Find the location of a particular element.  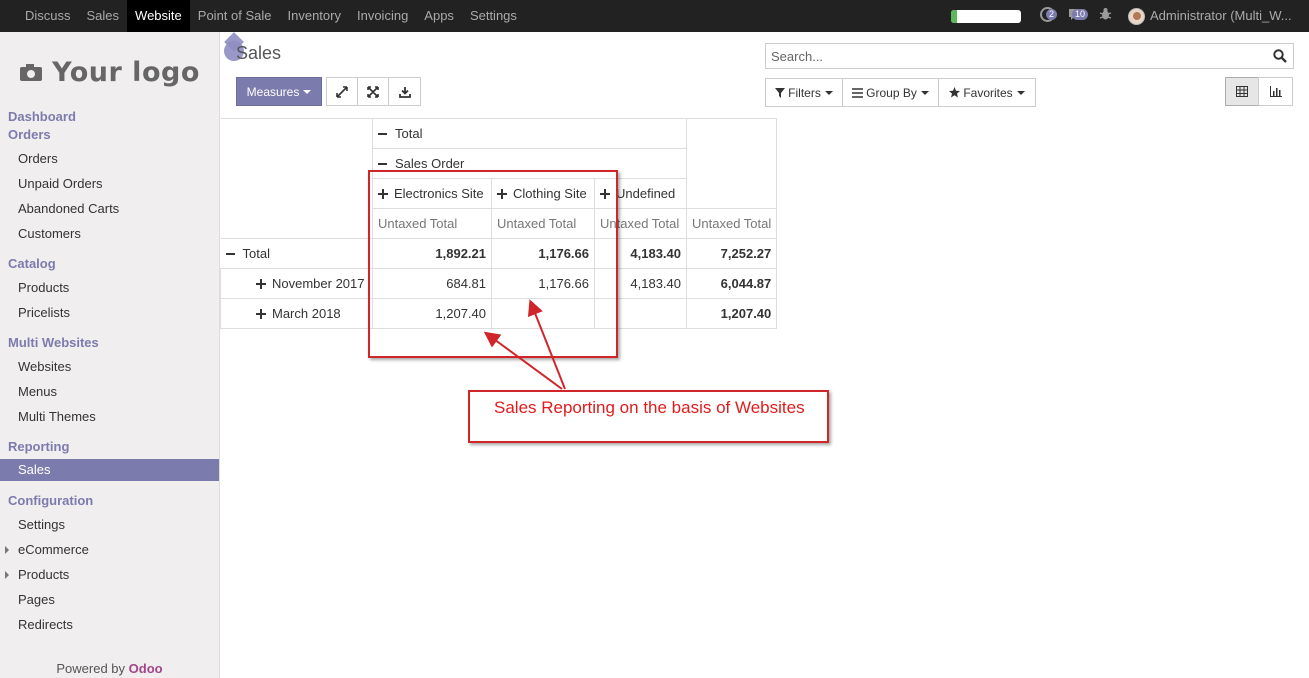

pivot-row-header-march-2018: March 2018 is located at coordinates (296, 313).